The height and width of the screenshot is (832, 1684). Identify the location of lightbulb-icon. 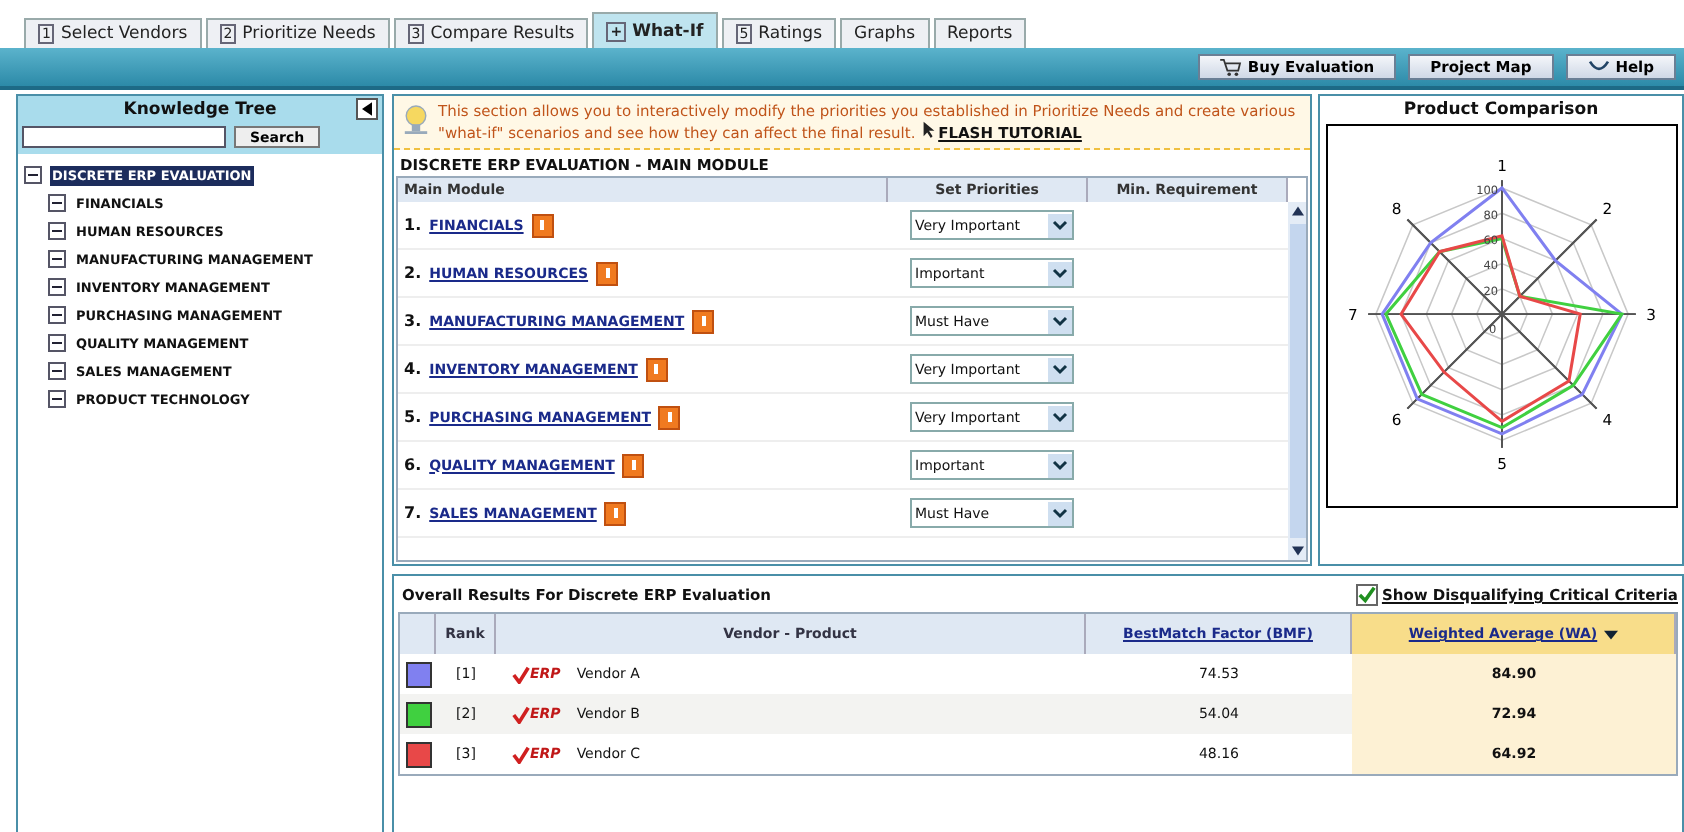
(416, 120).